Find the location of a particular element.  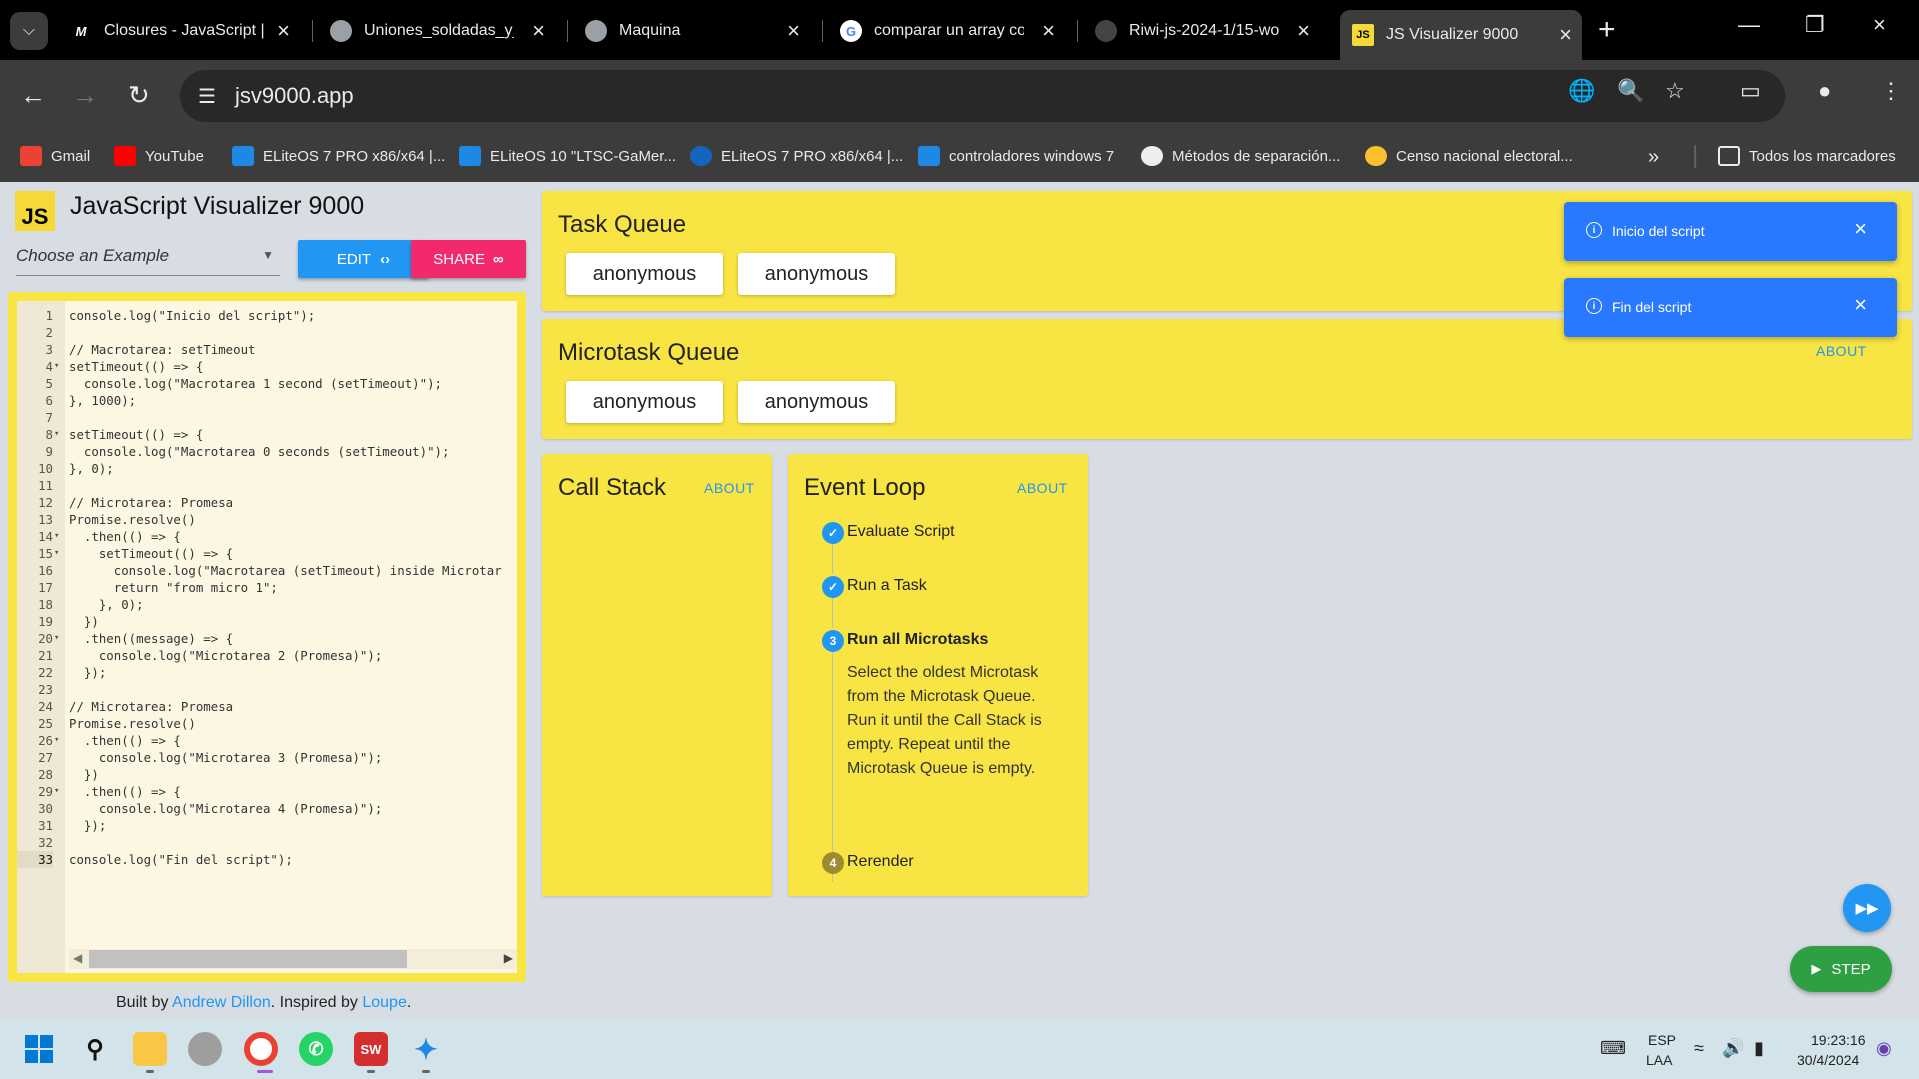

edit-button: EDIT ‹› is located at coordinates (363, 259).